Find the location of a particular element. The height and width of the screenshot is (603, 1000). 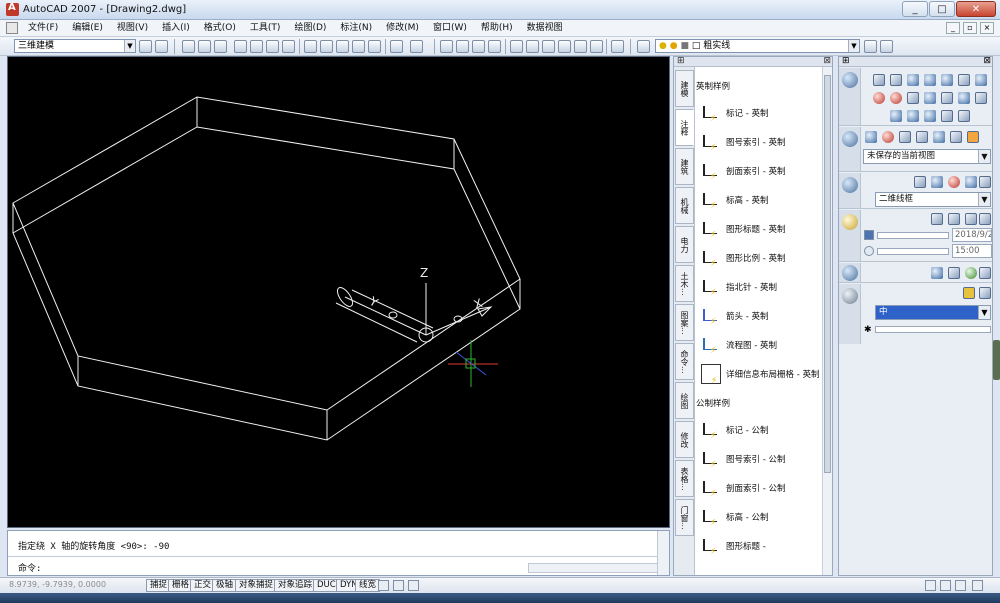

block-editor-icon is located at coordinates (374, 46).